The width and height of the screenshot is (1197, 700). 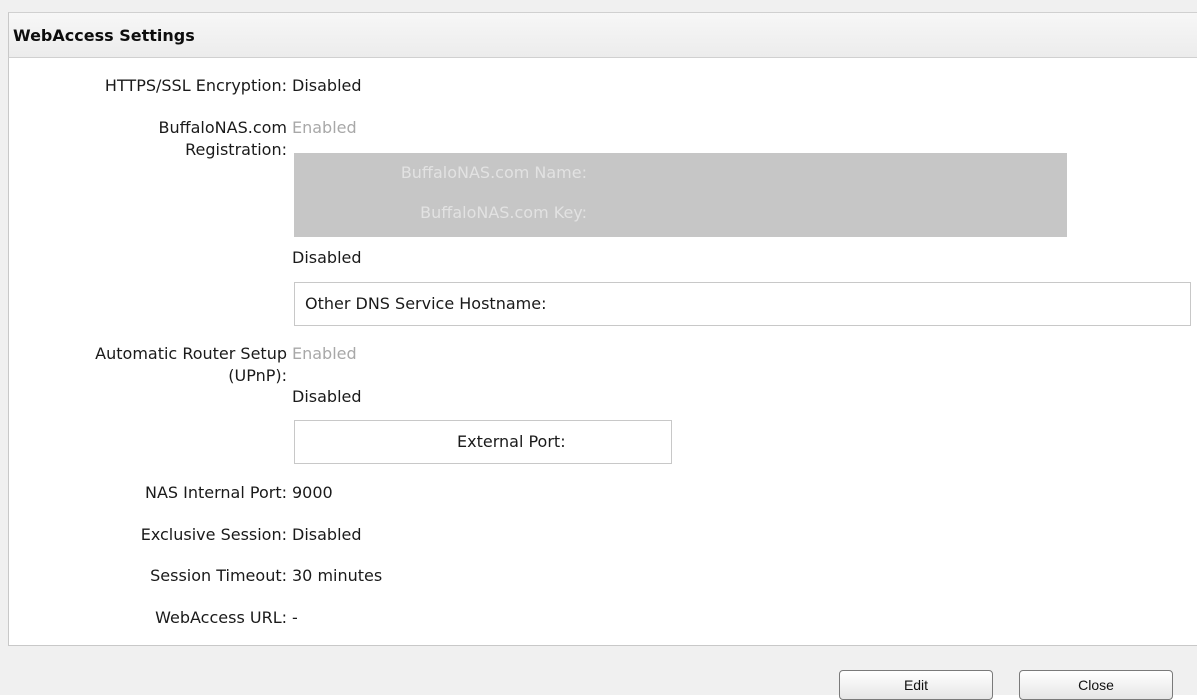 I want to click on upnp-option-disabled: Disabled, so click(x=327, y=396).